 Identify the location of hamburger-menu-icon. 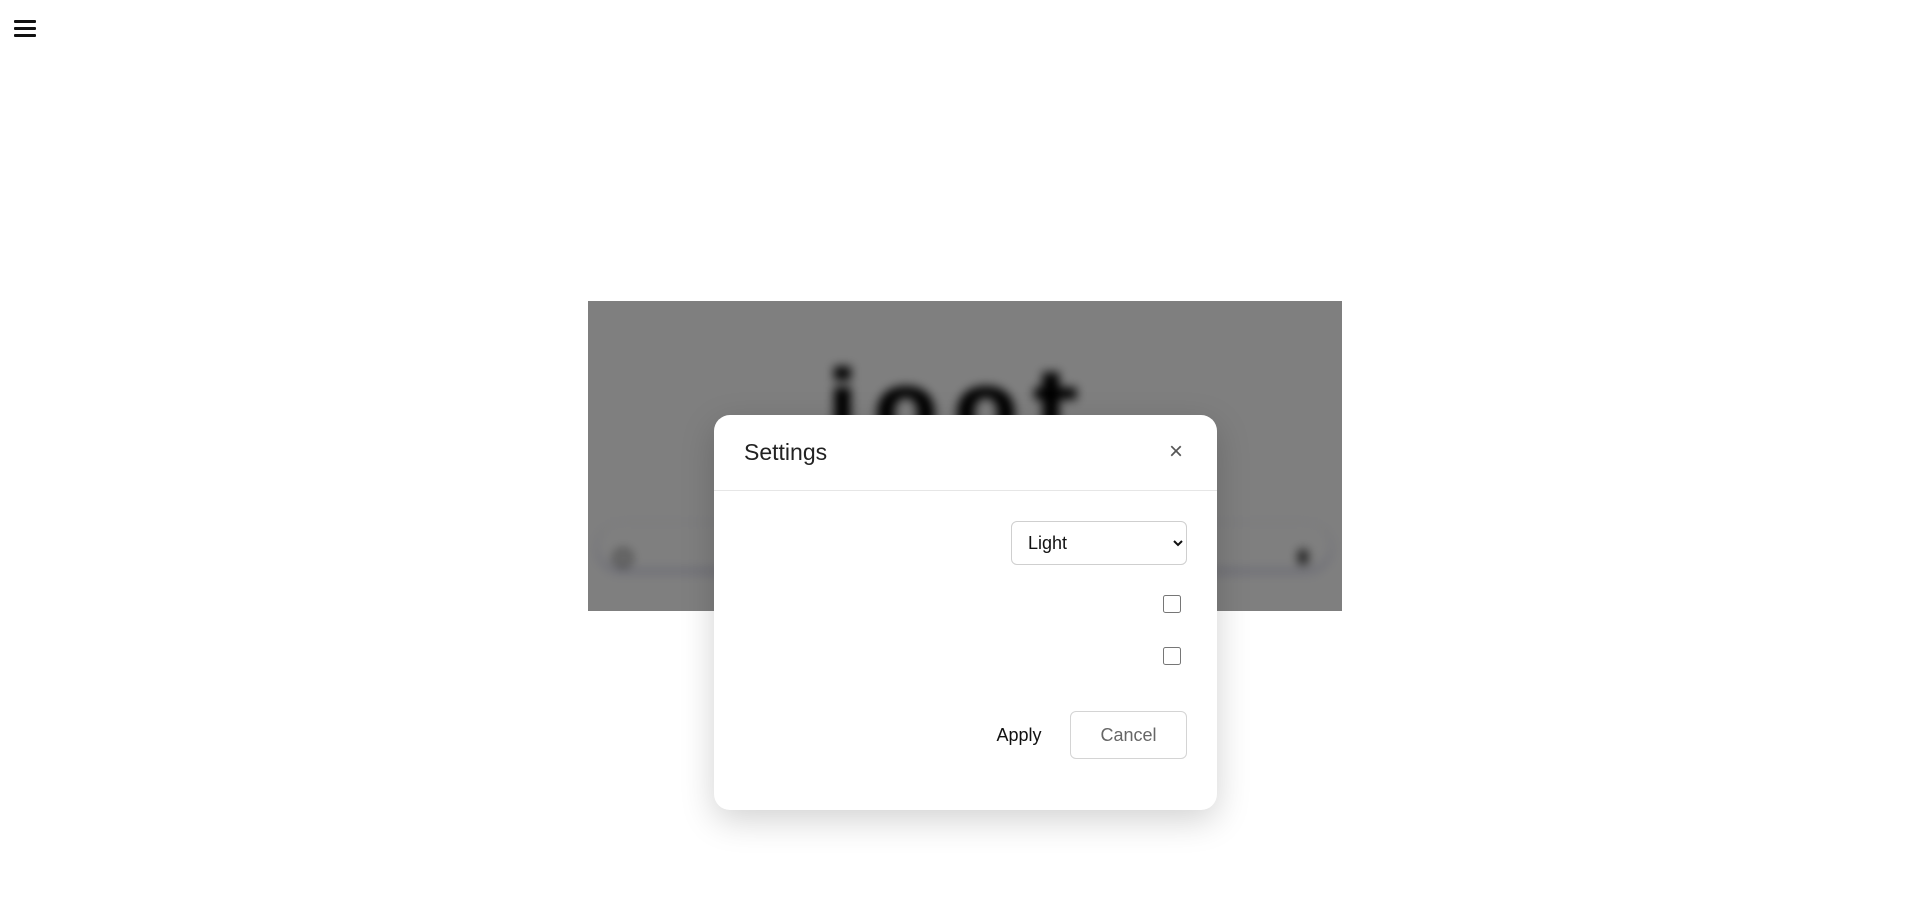
(25, 21).